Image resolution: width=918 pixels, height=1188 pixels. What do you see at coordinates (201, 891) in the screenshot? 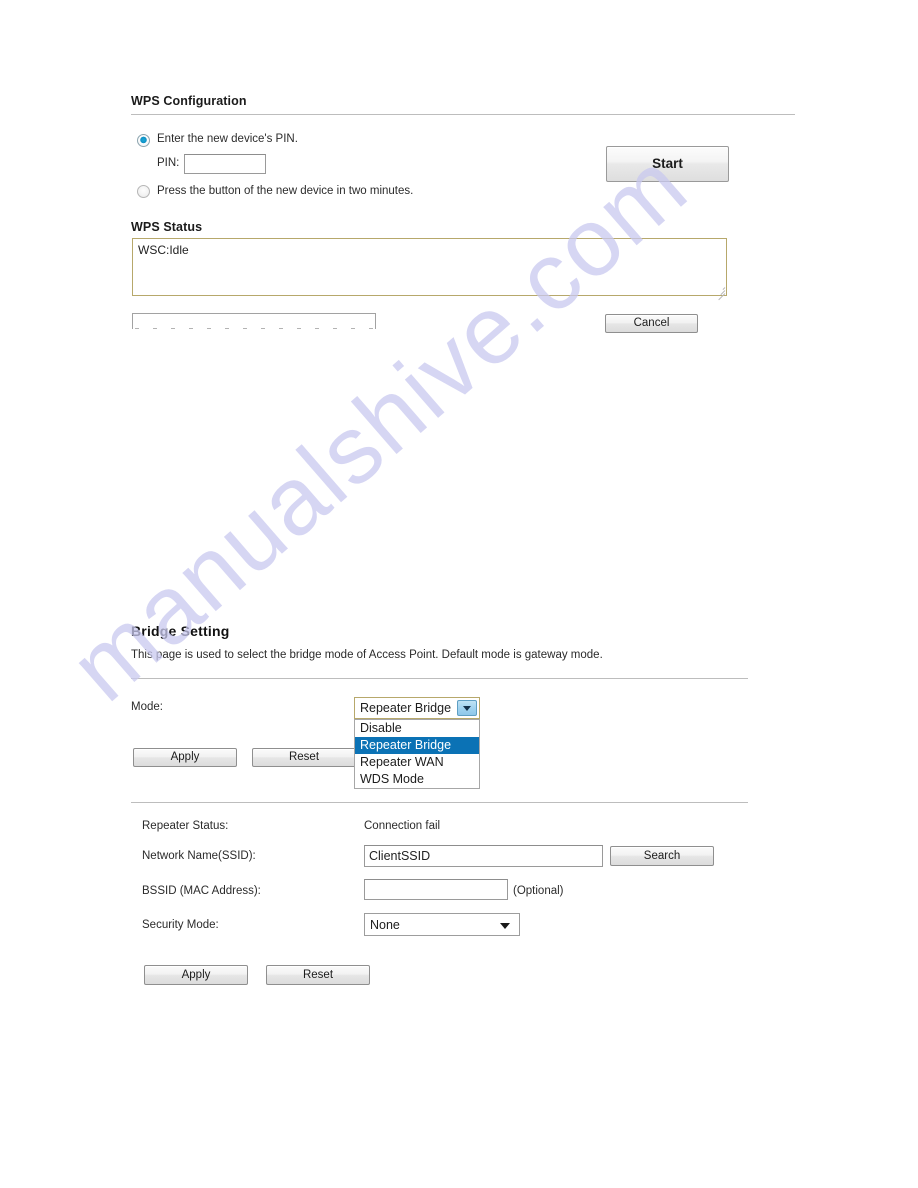
I see `bssid-label: BSSID (MAC Address):` at bounding box center [201, 891].